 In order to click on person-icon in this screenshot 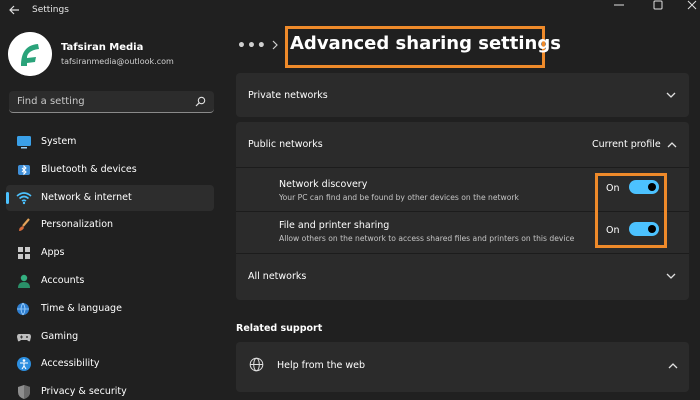, I will do `click(24, 281)`.